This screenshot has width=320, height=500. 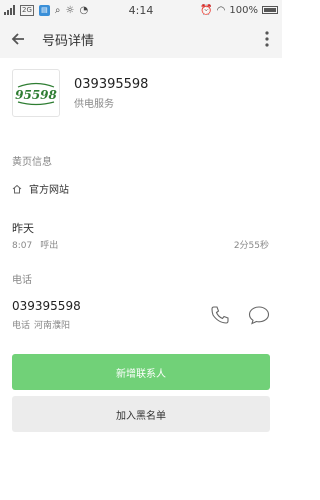 I want to click on phone-detail: 电话 河南濮阳, so click(x=41, y=324).